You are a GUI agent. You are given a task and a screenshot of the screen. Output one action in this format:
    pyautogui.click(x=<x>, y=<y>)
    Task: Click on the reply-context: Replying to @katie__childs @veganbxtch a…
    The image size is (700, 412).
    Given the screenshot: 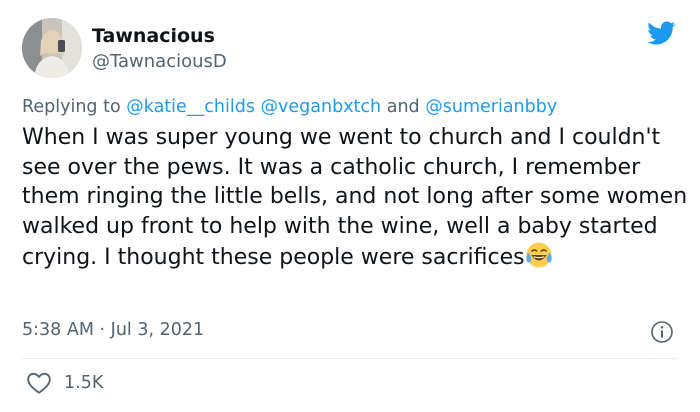 What is the action you would take?
    pyautogui.click(x=289, y=107)
    